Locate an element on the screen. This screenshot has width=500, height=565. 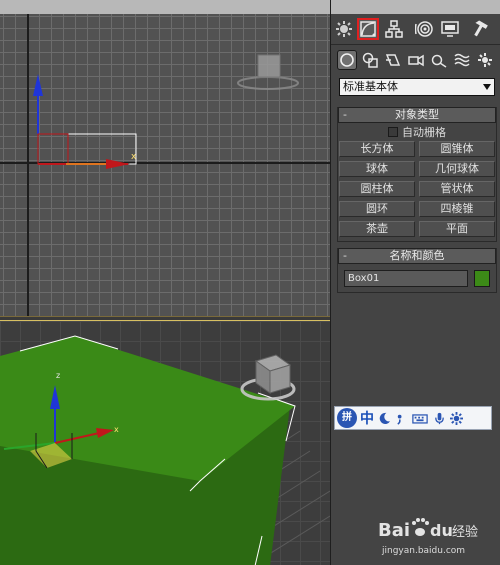
ime-logo: 拼 is located at coordinates (347, 418).